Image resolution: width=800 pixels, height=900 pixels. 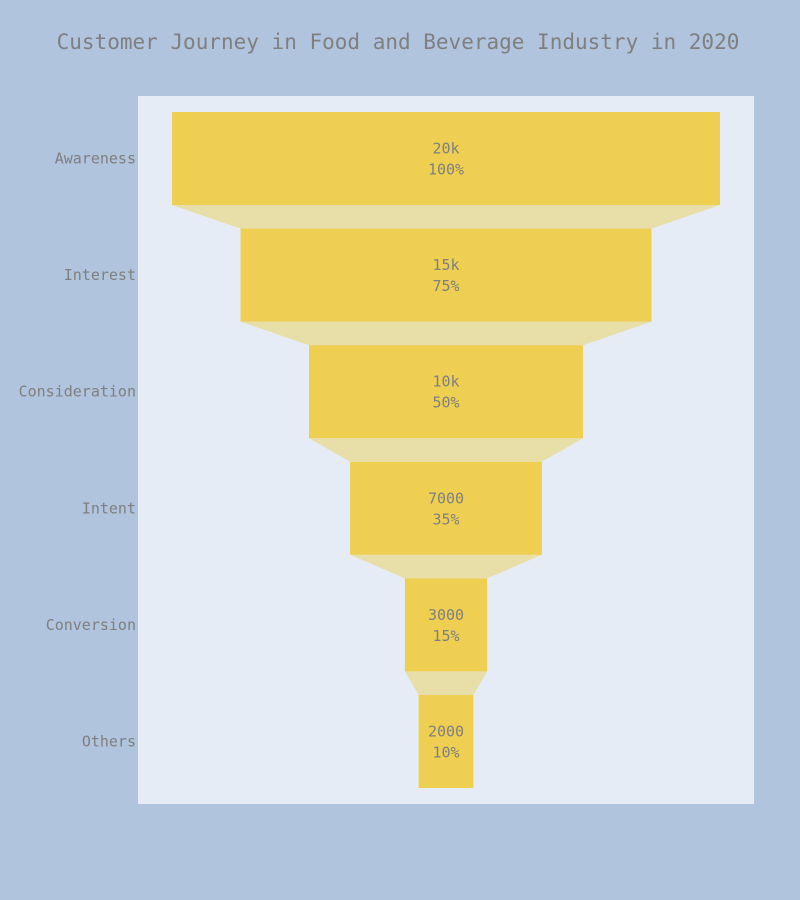 I want to click on percent-label: 75%, so click(x=445, y=286).